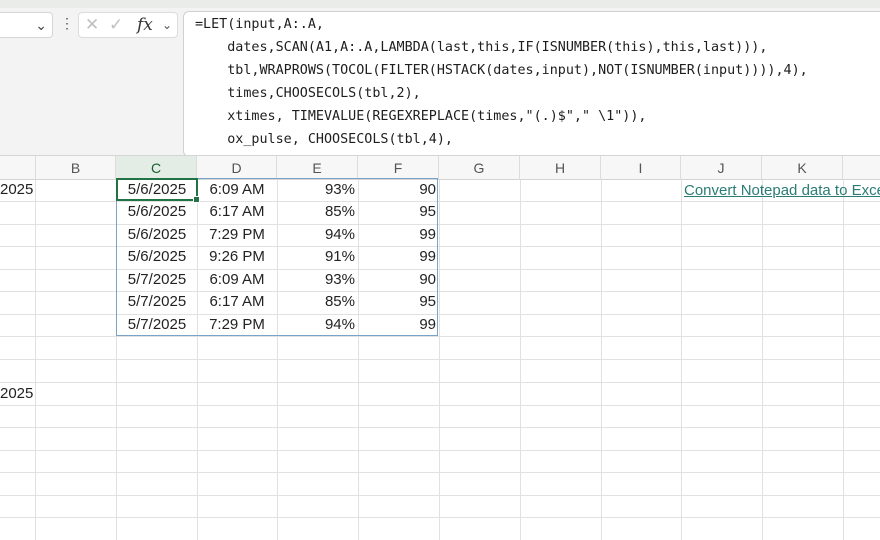 This screenshot has height=540, width=880. I want to click on formula-line: times,CHOOSECOLS(tbl,2),, so click(308, 93).